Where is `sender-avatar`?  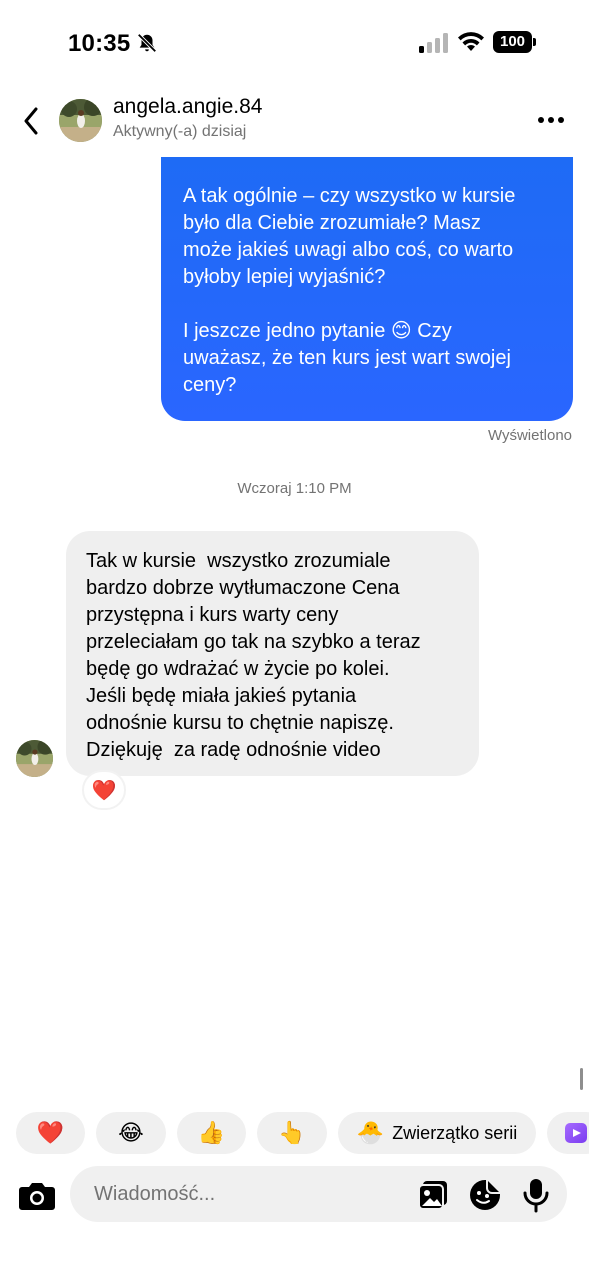 sender-avatar is located at coordinates (34, 758).